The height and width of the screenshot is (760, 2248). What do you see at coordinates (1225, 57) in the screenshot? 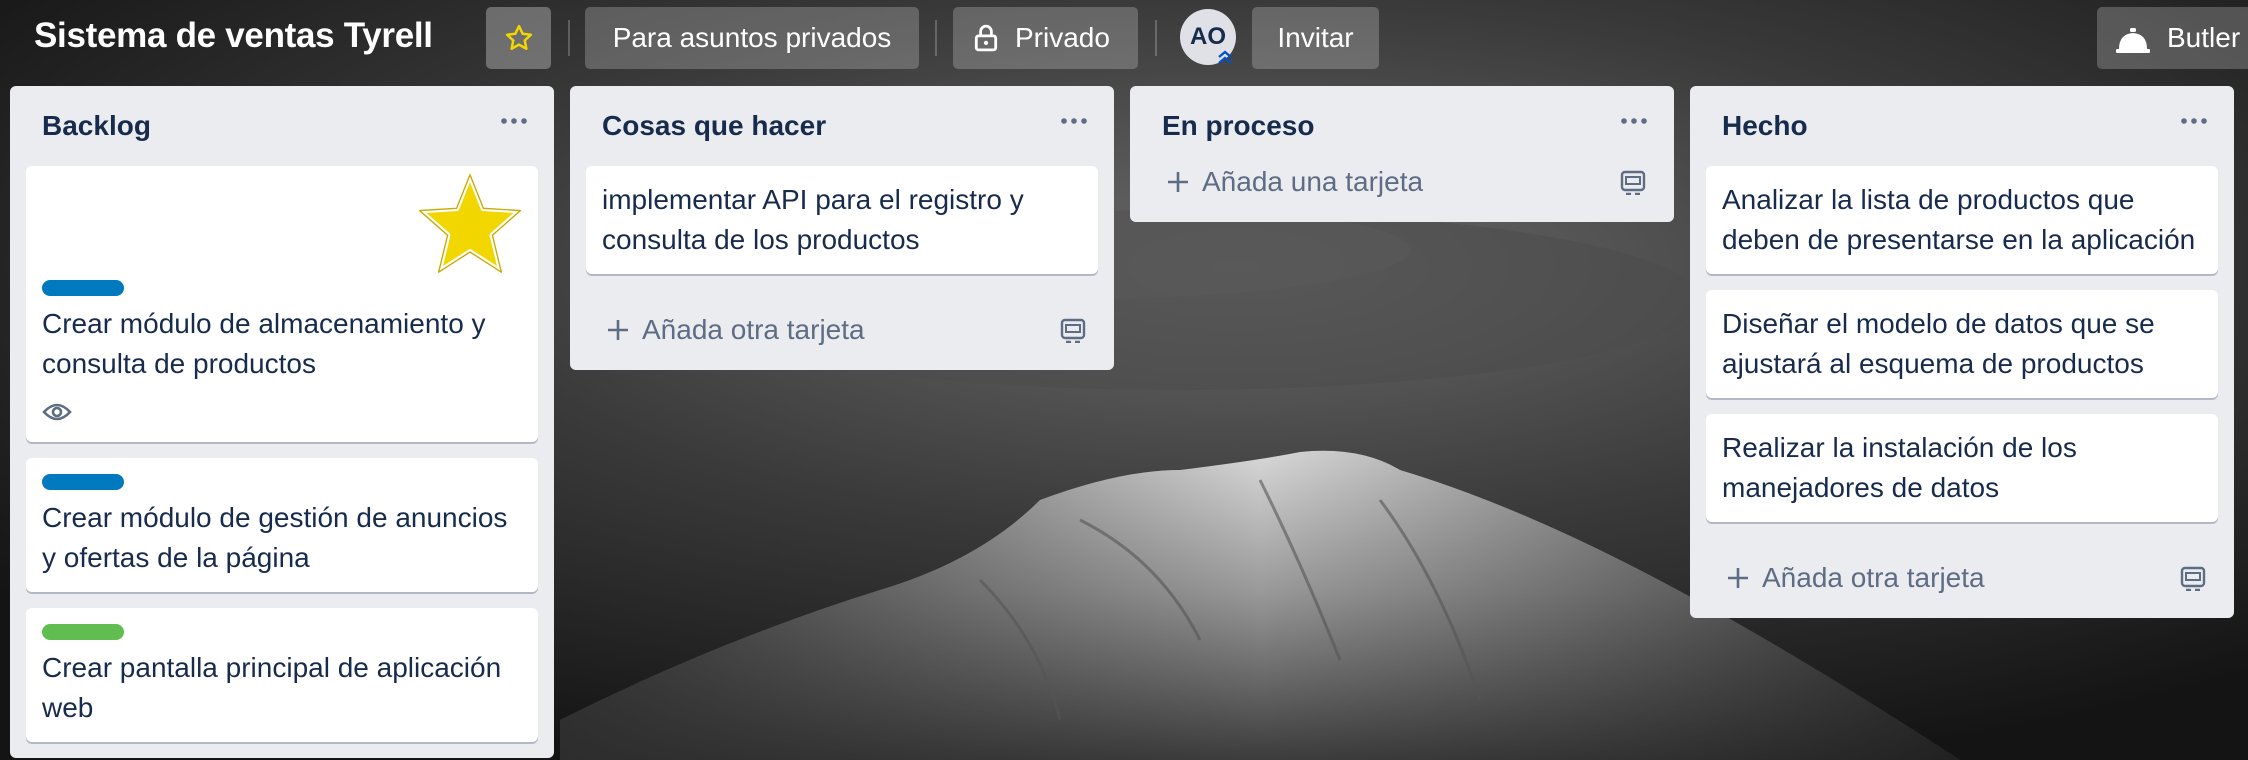
I see `admin-chevron-icon` at bounding box center [1225, 57].